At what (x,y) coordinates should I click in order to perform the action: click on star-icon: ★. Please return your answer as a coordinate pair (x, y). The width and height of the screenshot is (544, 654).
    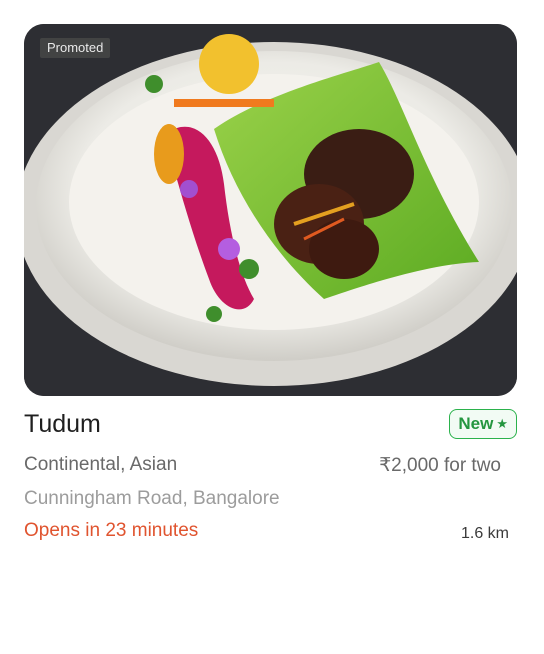
    Looking at the image, I should click on (502, 423).